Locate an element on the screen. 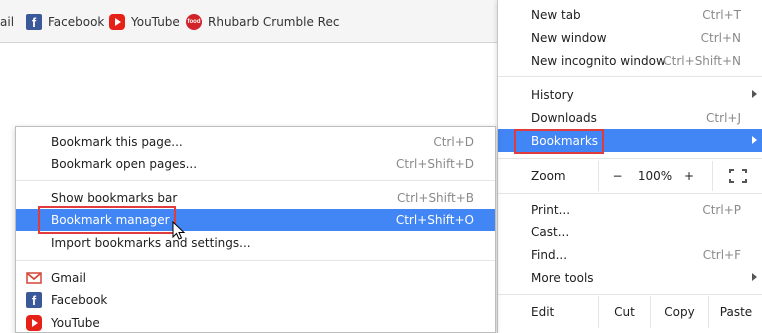 The image size is (762, 333). submenu-item-bookmark-open-pages: Bookmark open pages... Ctrl+Shift+D is located at coordinates (255, 164).